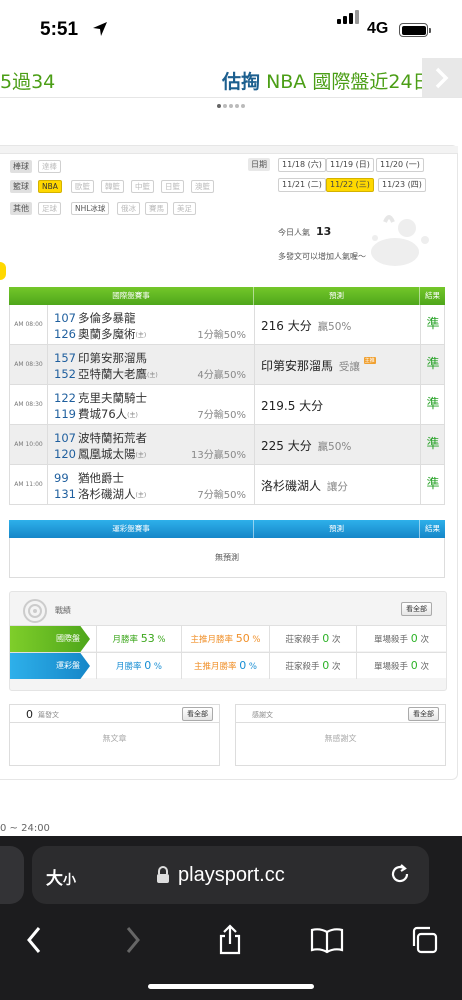 The image size is (462, 1000). What do you see at coordinates (413, 30) in the screenshot?
I see `battery-icon` at bounding box center [413, 30].